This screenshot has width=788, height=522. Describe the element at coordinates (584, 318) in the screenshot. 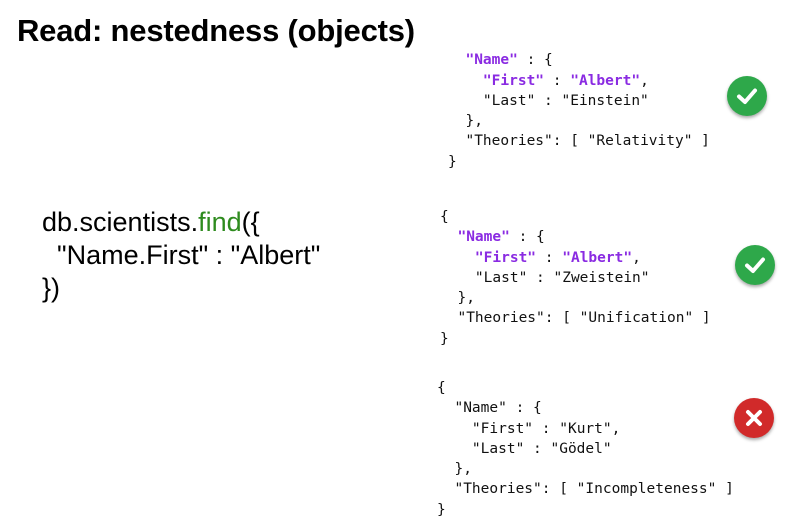

I see `doc-theories-line: "Theories": [ "Unification" ]` at that location.